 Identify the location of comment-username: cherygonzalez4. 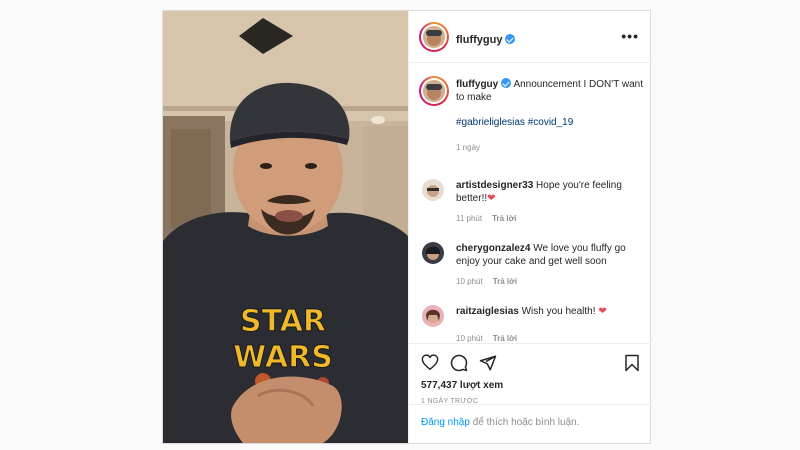
(493, 248).